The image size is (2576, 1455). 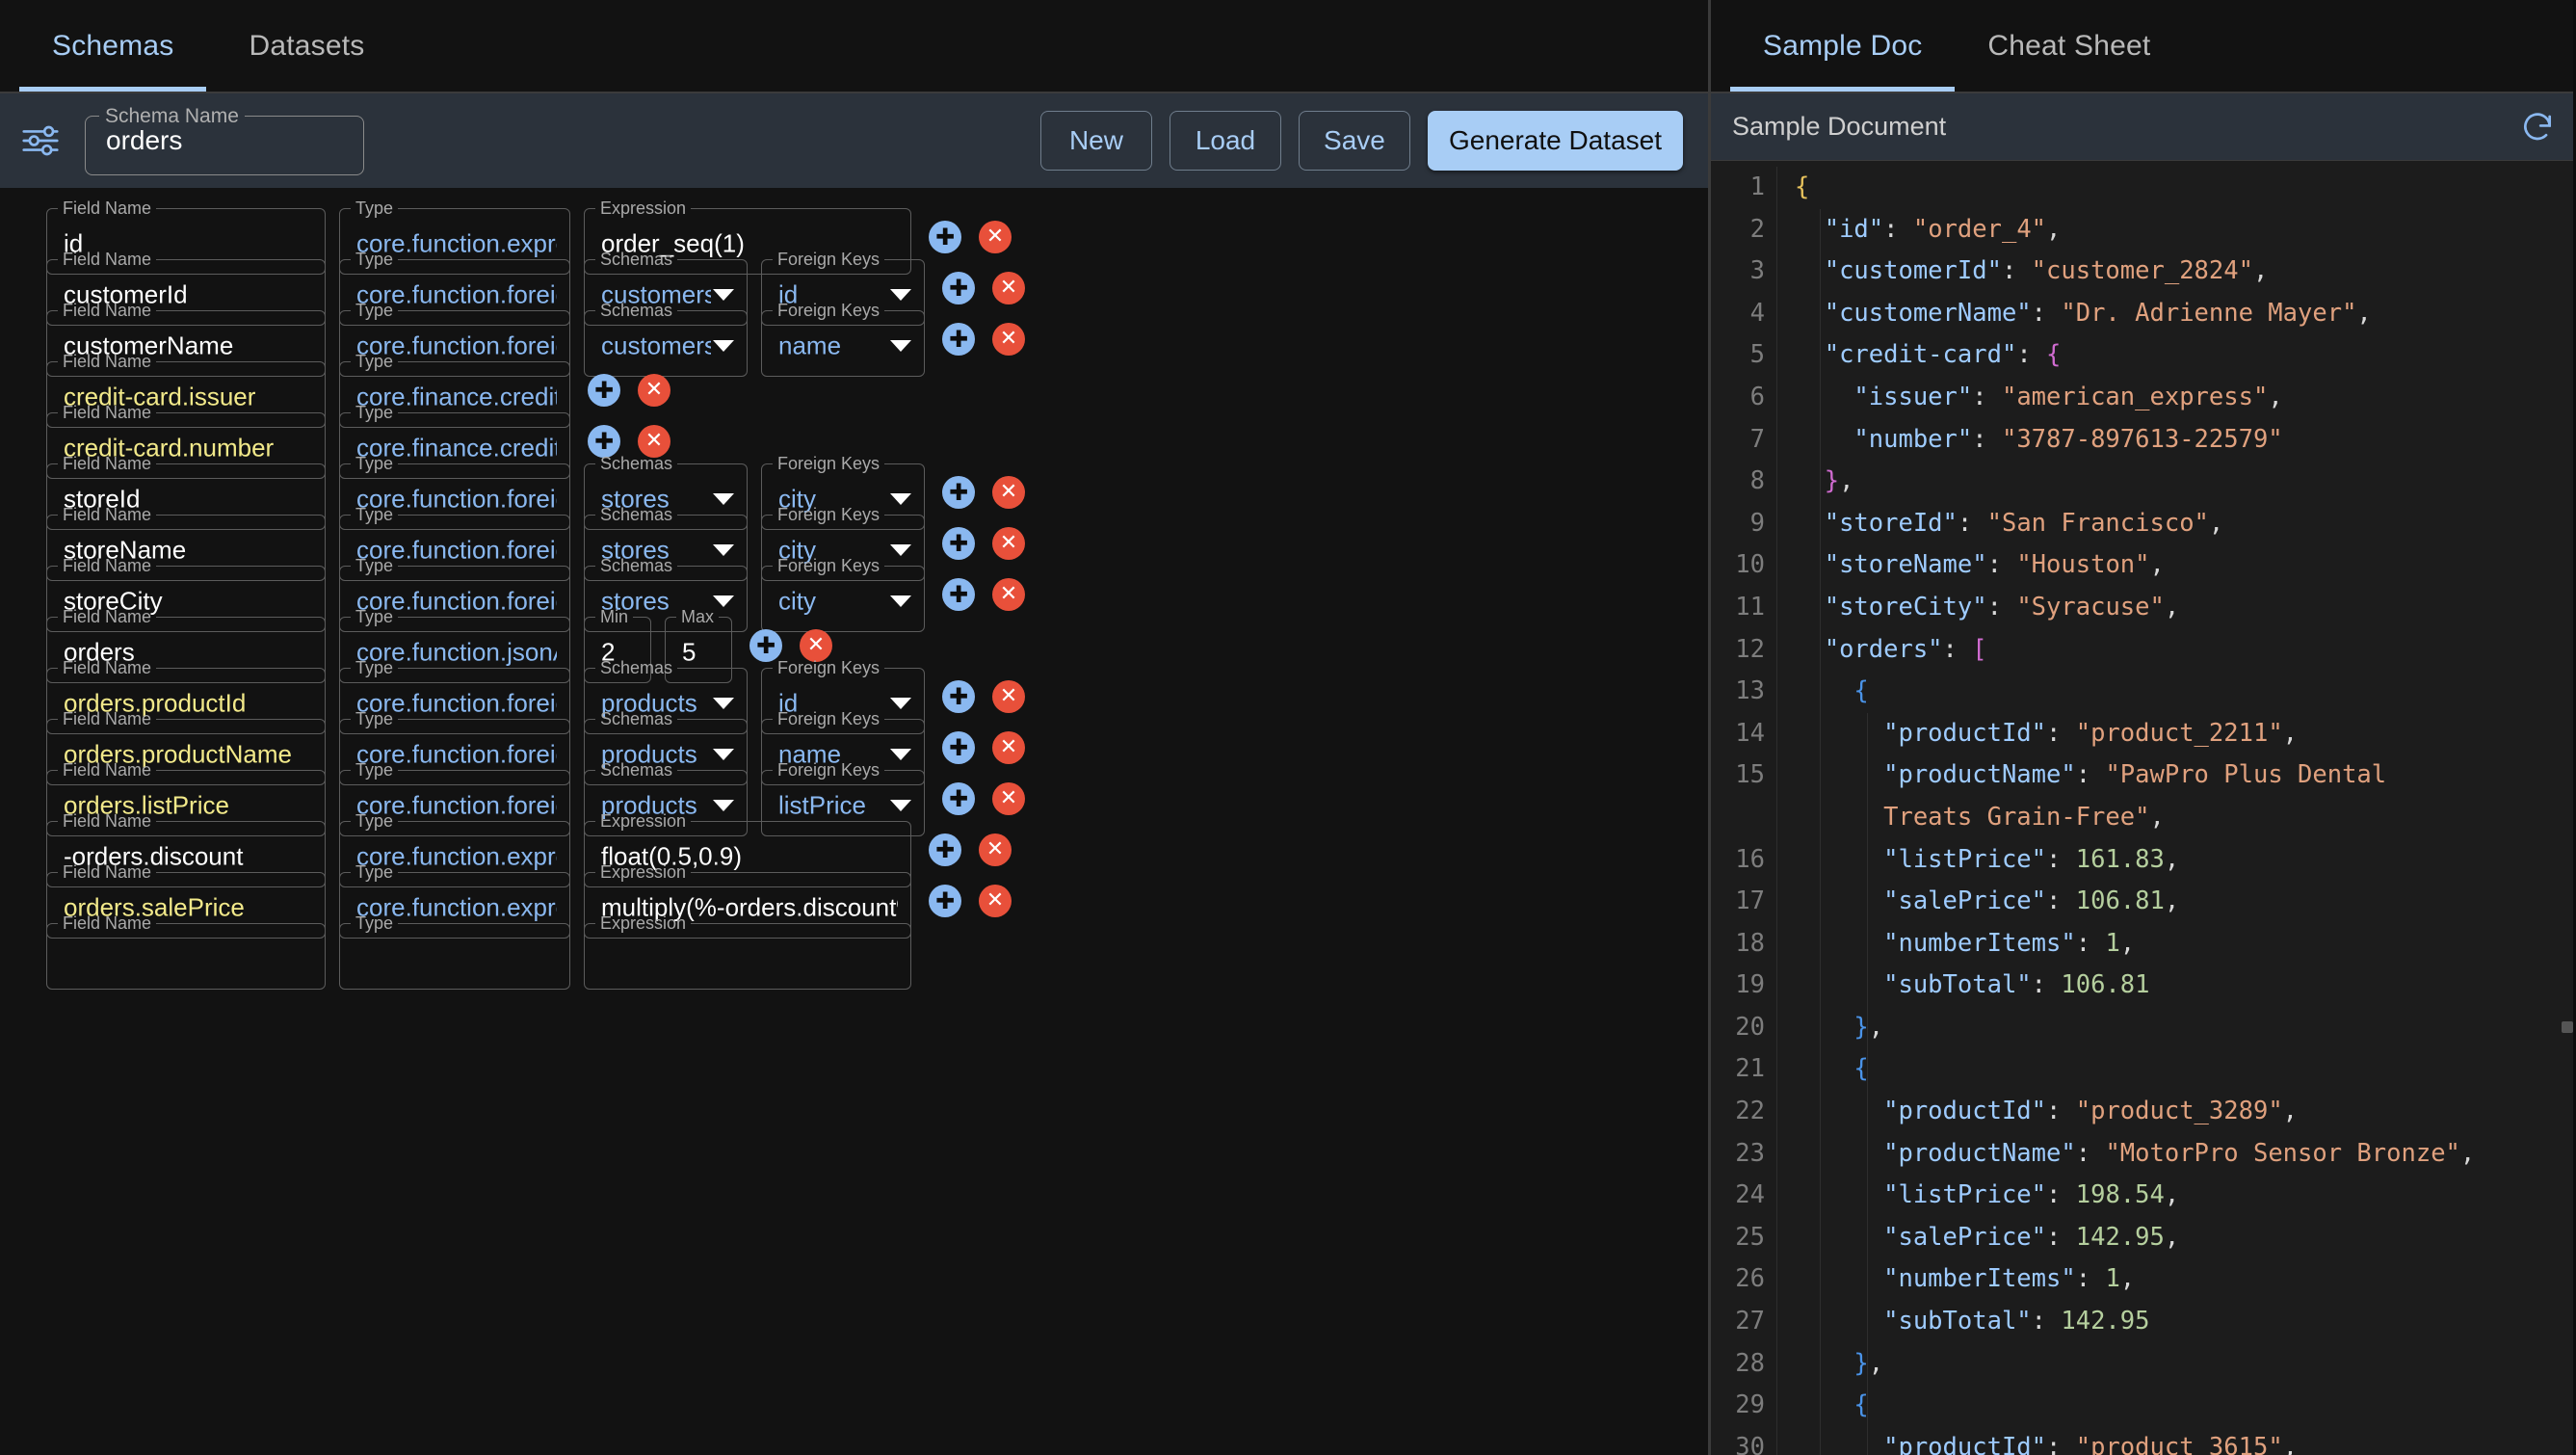 I want to click on left-tabbar: Schemas Datasets, so click(x=854, y=46).